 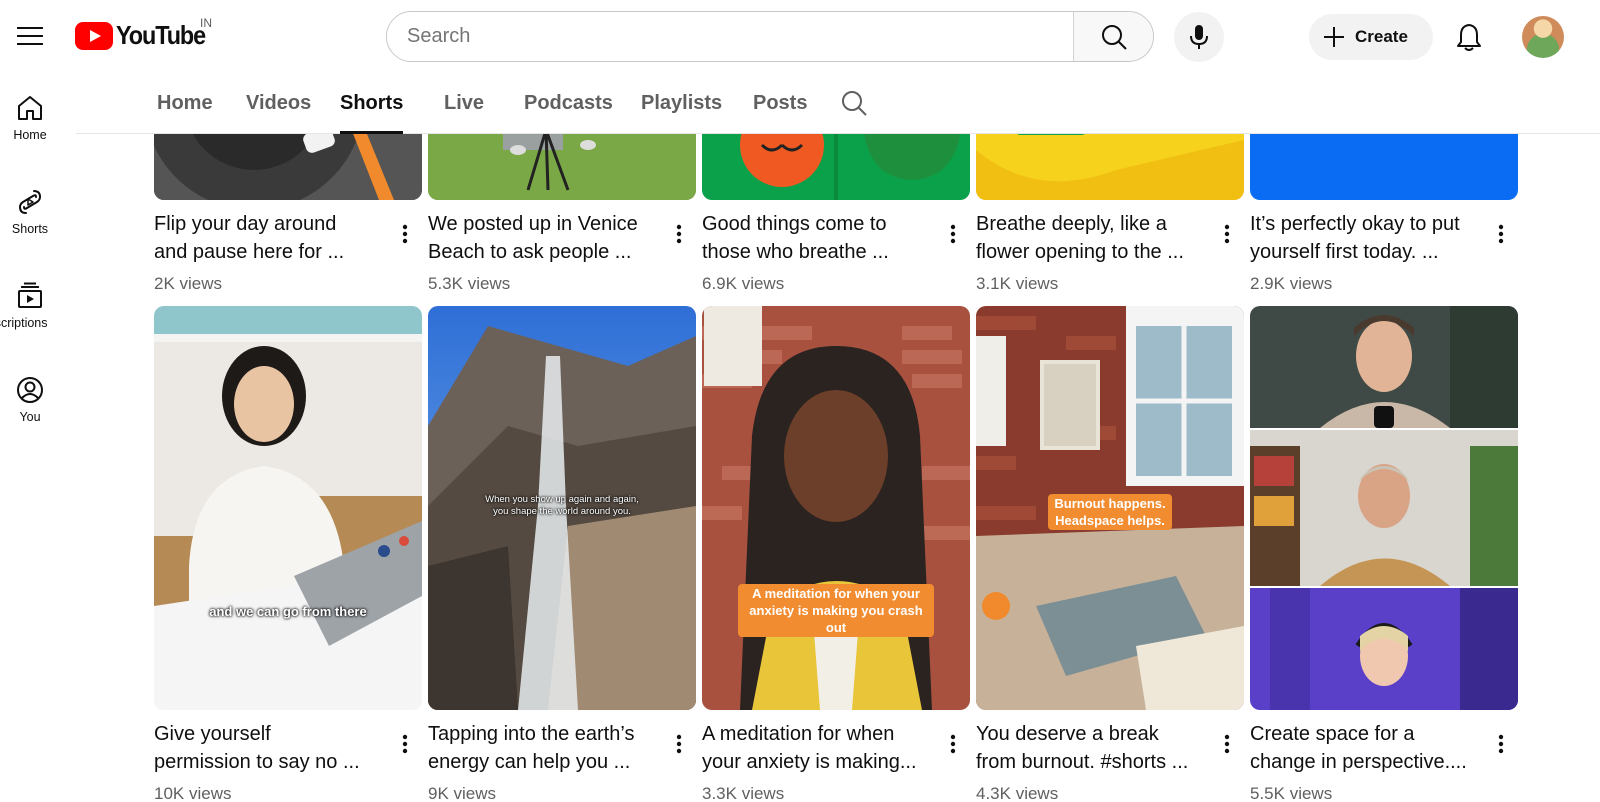 What do you see at coordinates (278, 103) in the screenshot?
I see `tab-videos: Videos` at bounding box center [278, 103].